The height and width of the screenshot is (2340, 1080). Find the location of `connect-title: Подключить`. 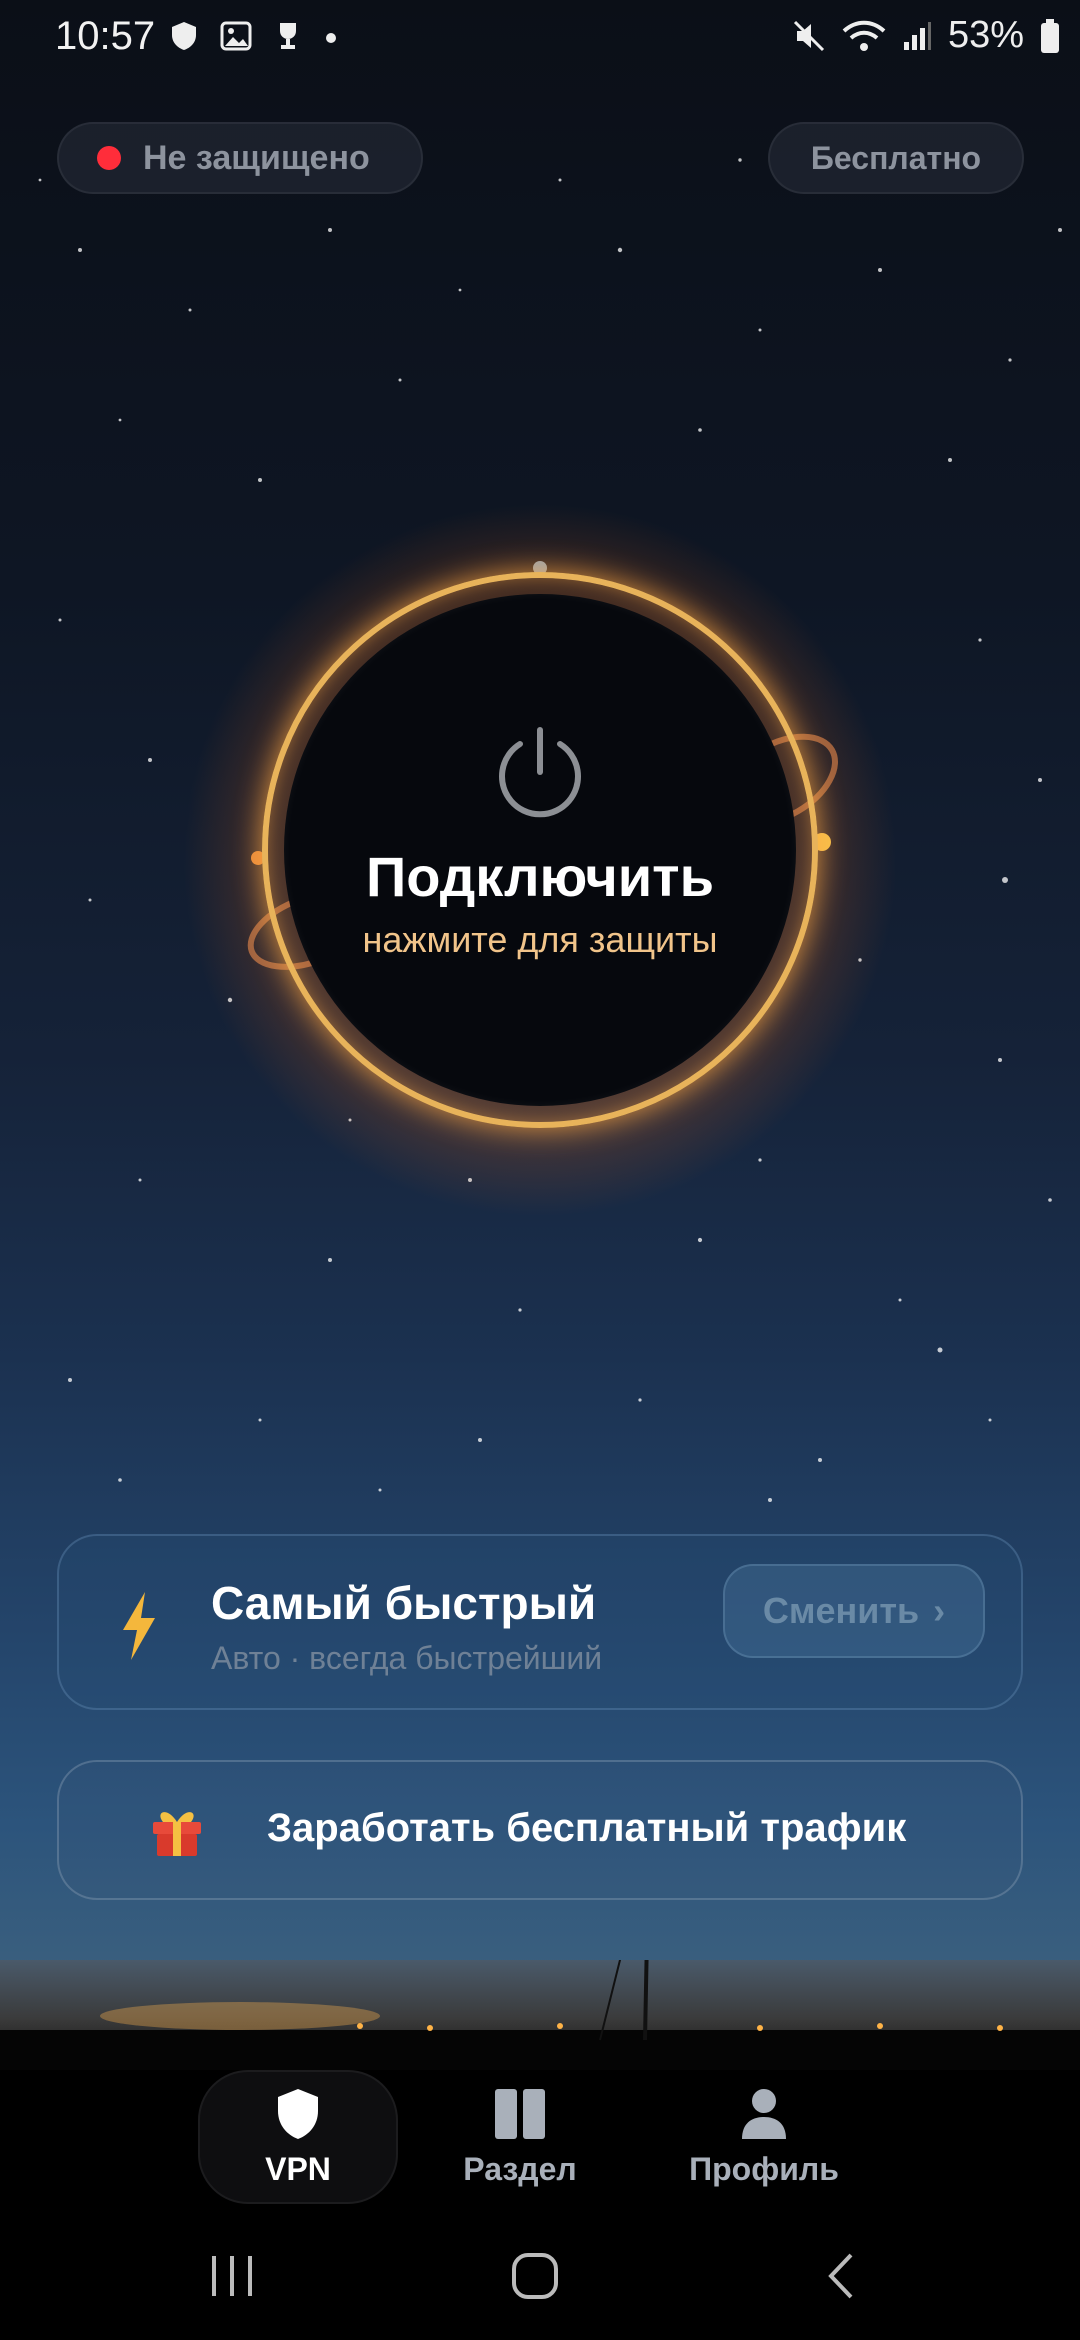

connect-title: Подключить is located at coordinates (540, 876).